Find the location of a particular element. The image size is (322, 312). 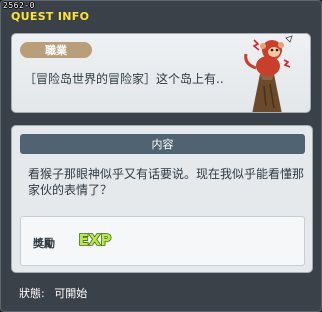

quest-name: ［冒险岛世界的冒险家］这个岛上有.. is located at coordinates (124, 79).